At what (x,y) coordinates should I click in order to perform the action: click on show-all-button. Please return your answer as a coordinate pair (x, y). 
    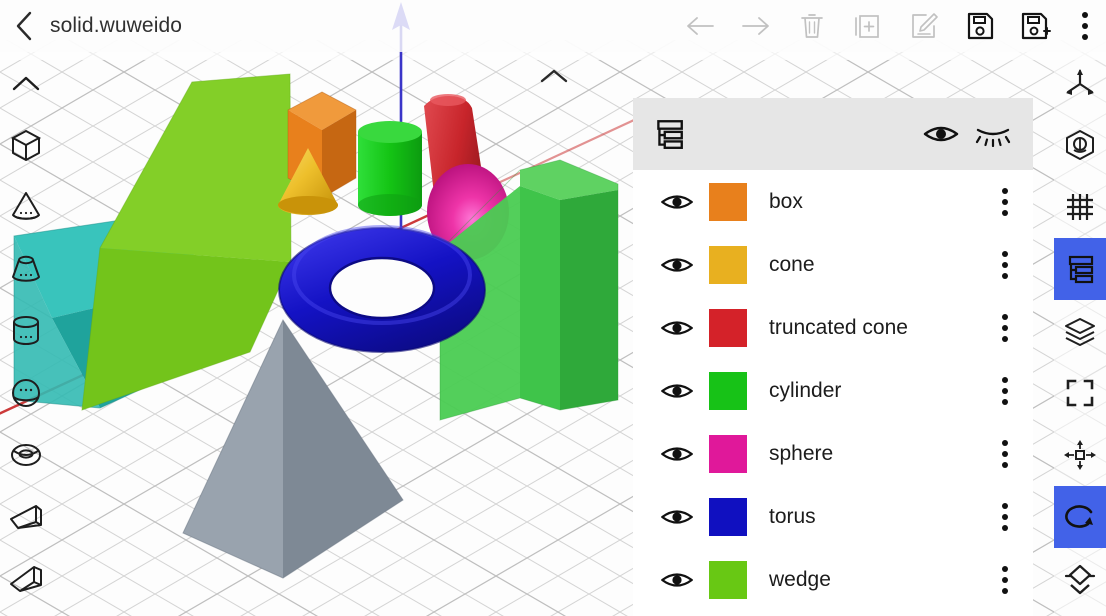
    Looking at the image, I should click on (941, 134).